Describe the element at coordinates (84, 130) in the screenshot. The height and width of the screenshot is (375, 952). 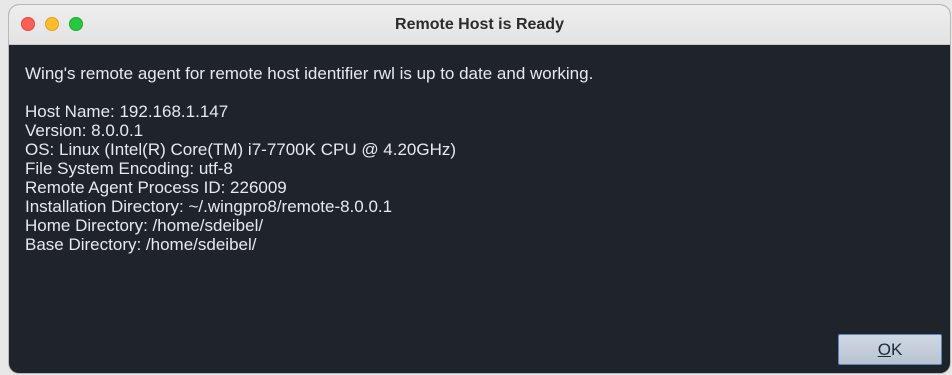
I see `version: Version: 8.0.0.1` at that location.